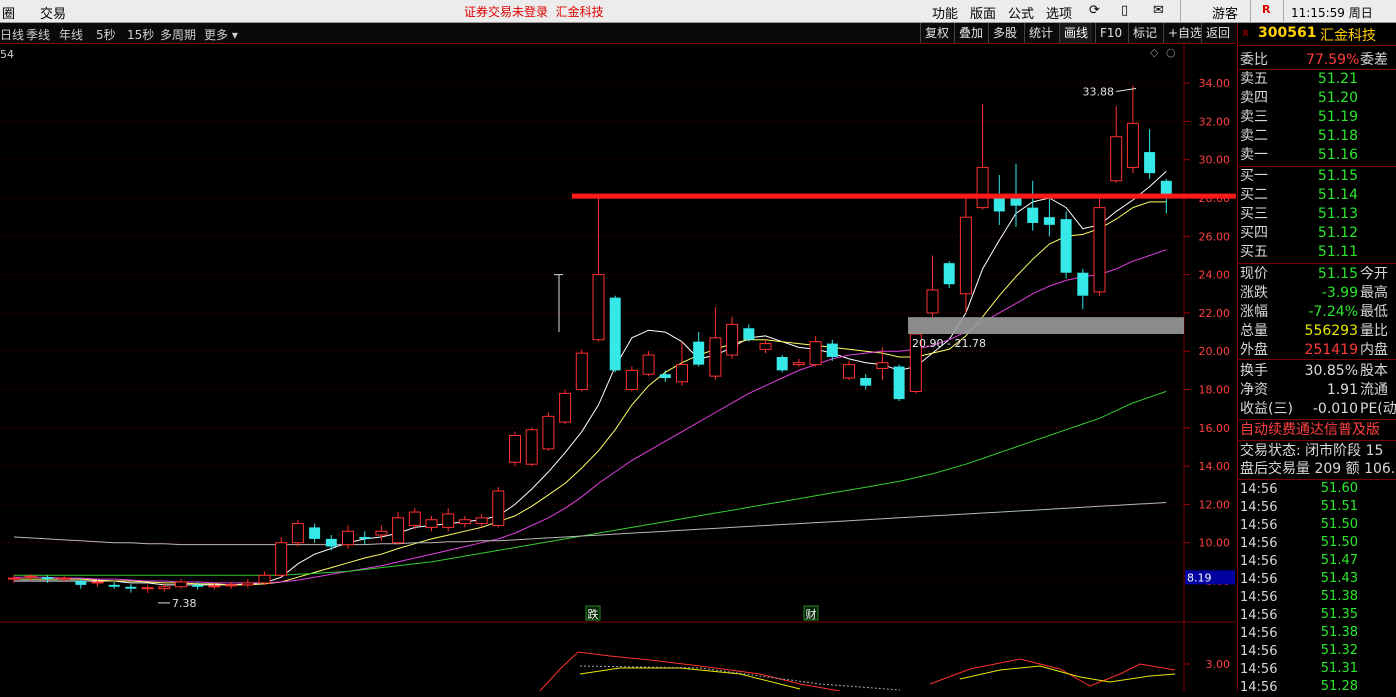 The width and height of the screenshot is (1396, 697). What do you see at coordinates (12, 34) in the screenshot?
I see `period-day: 日线` at bounding box center [12, 34].